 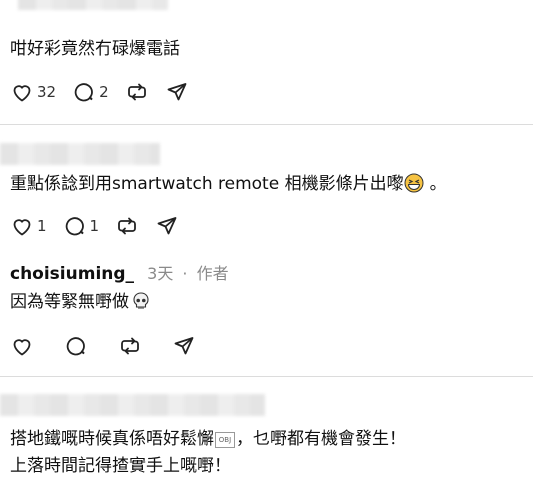 I want to click on author-badge: 作者, so click(x=212, y=273).